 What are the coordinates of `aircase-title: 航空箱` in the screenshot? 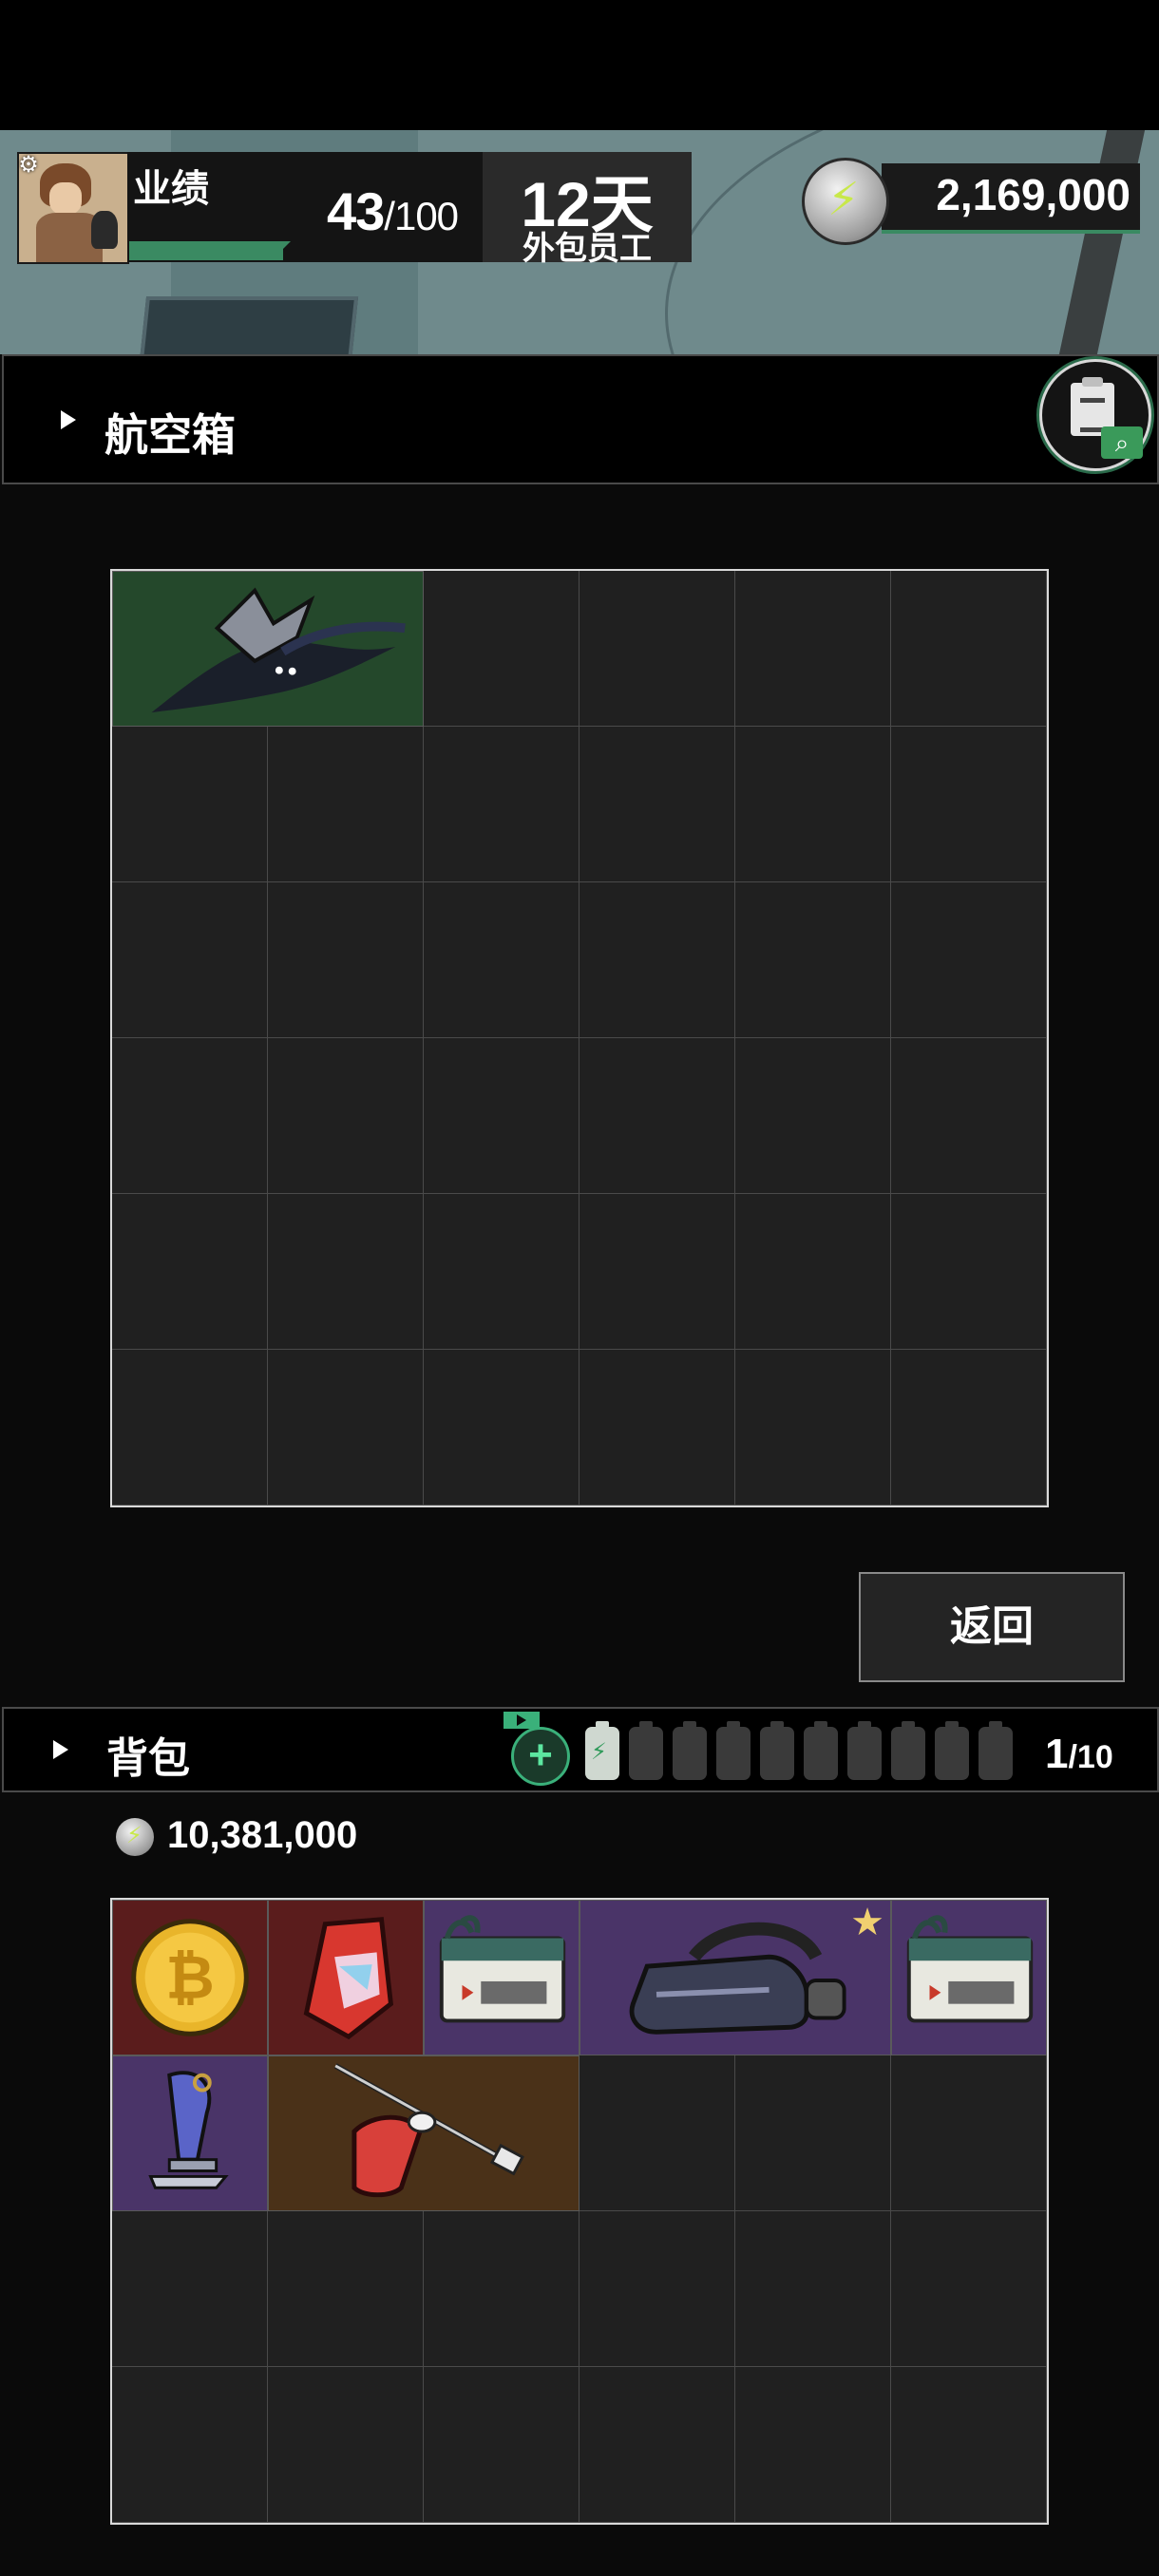 It's located at (170, 435).